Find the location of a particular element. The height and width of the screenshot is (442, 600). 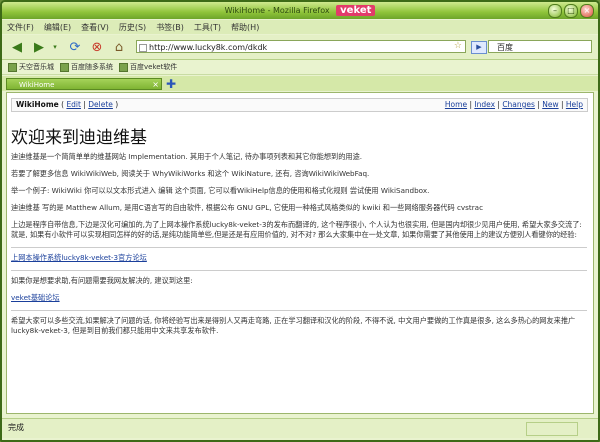

bookmark-item: 天空音乐城 is located at coordinates (31, 67).